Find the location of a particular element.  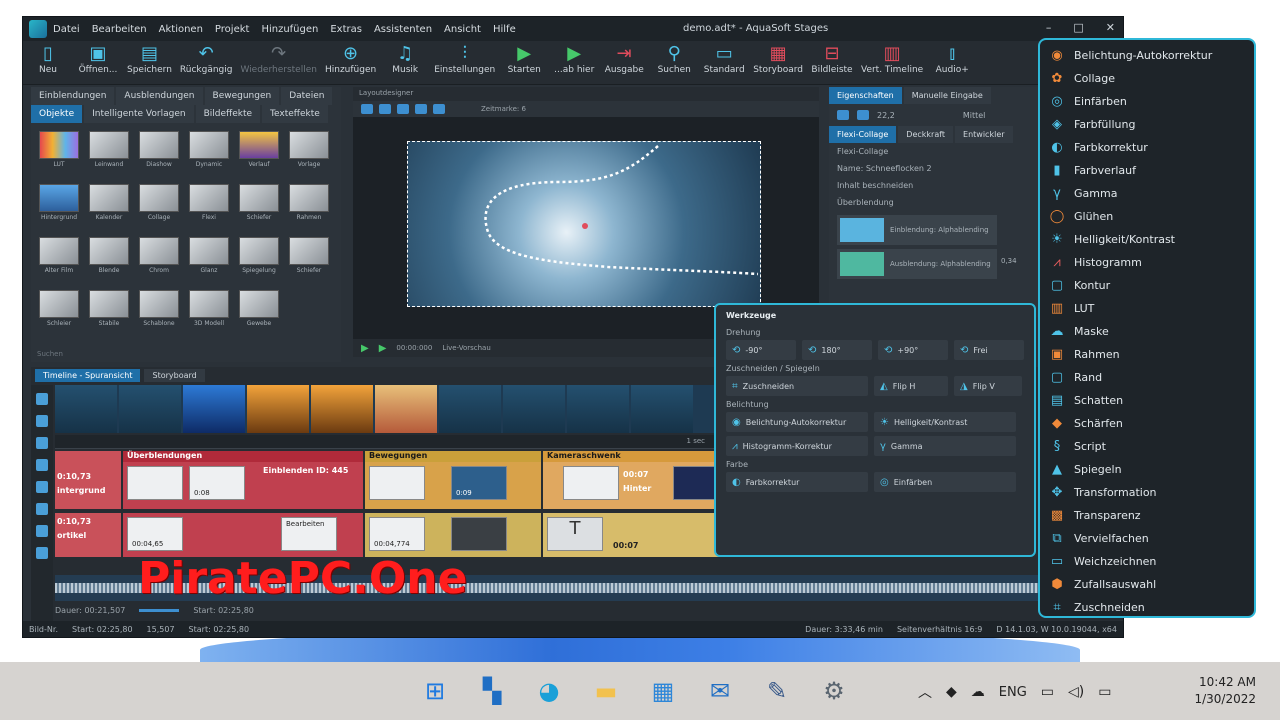

tab-texteffekte: Texteffekte is located at coordinates (295, 114).